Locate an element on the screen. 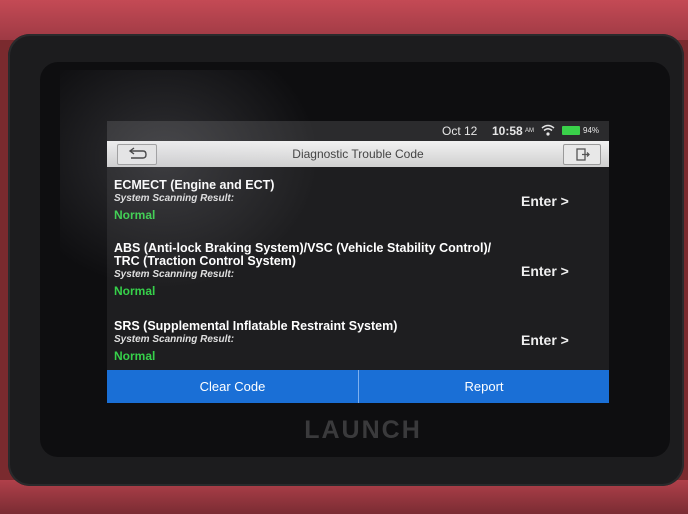 The width and height of the screenshot is (688, 514). enter-button-abs: Enter > is located at coordinates (545, 271).